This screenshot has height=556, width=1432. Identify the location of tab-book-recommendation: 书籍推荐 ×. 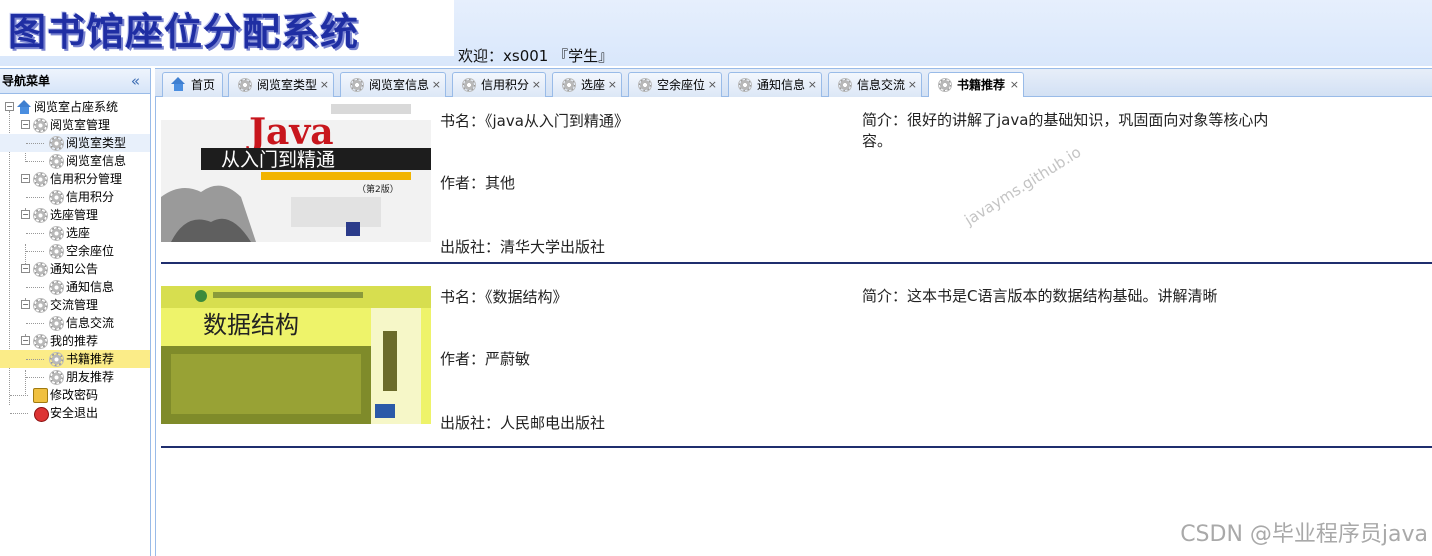
(976, 85).